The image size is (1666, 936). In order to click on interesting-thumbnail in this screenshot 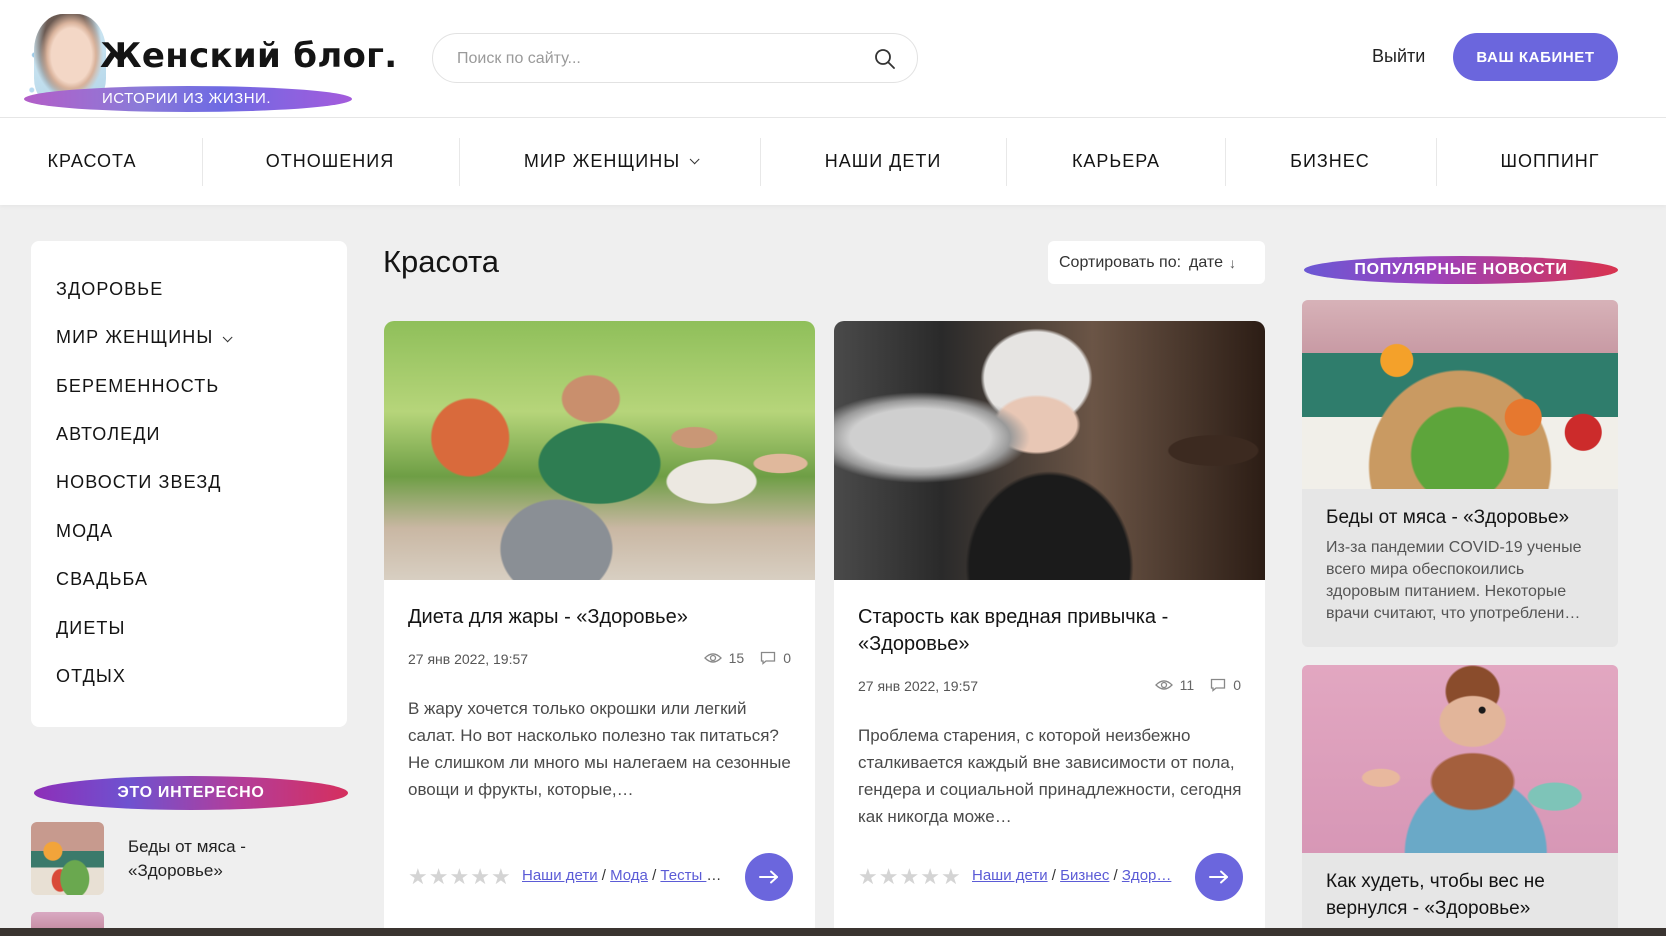, I will do `click(67, 858)`.